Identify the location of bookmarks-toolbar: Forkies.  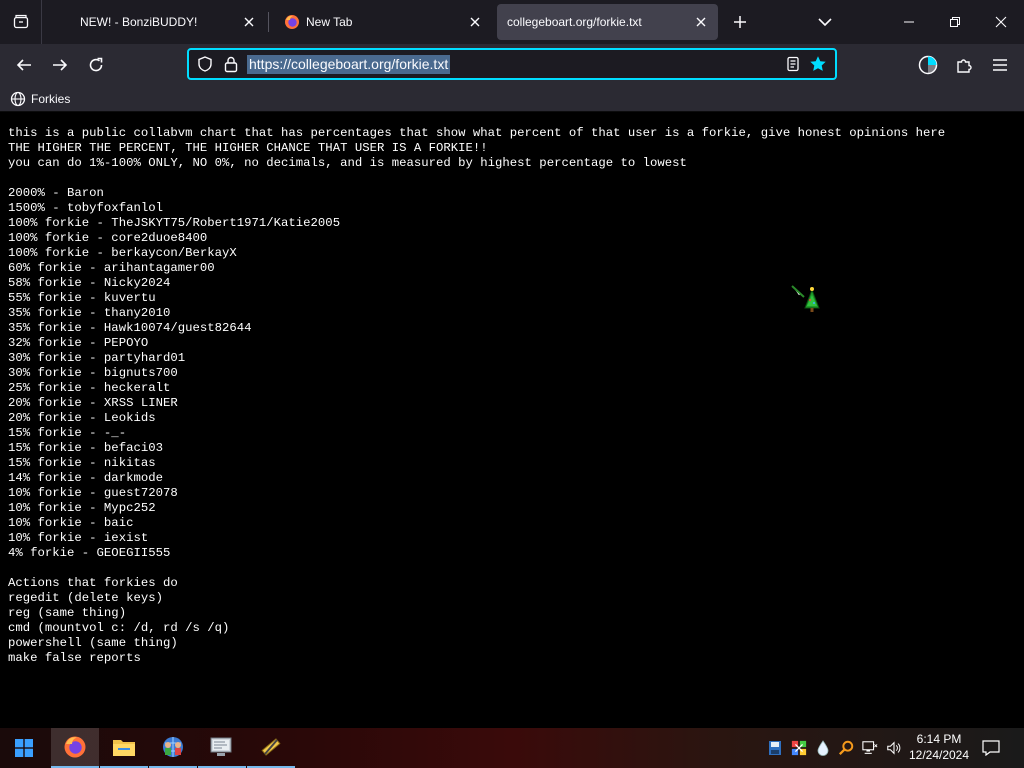
(512, 99).